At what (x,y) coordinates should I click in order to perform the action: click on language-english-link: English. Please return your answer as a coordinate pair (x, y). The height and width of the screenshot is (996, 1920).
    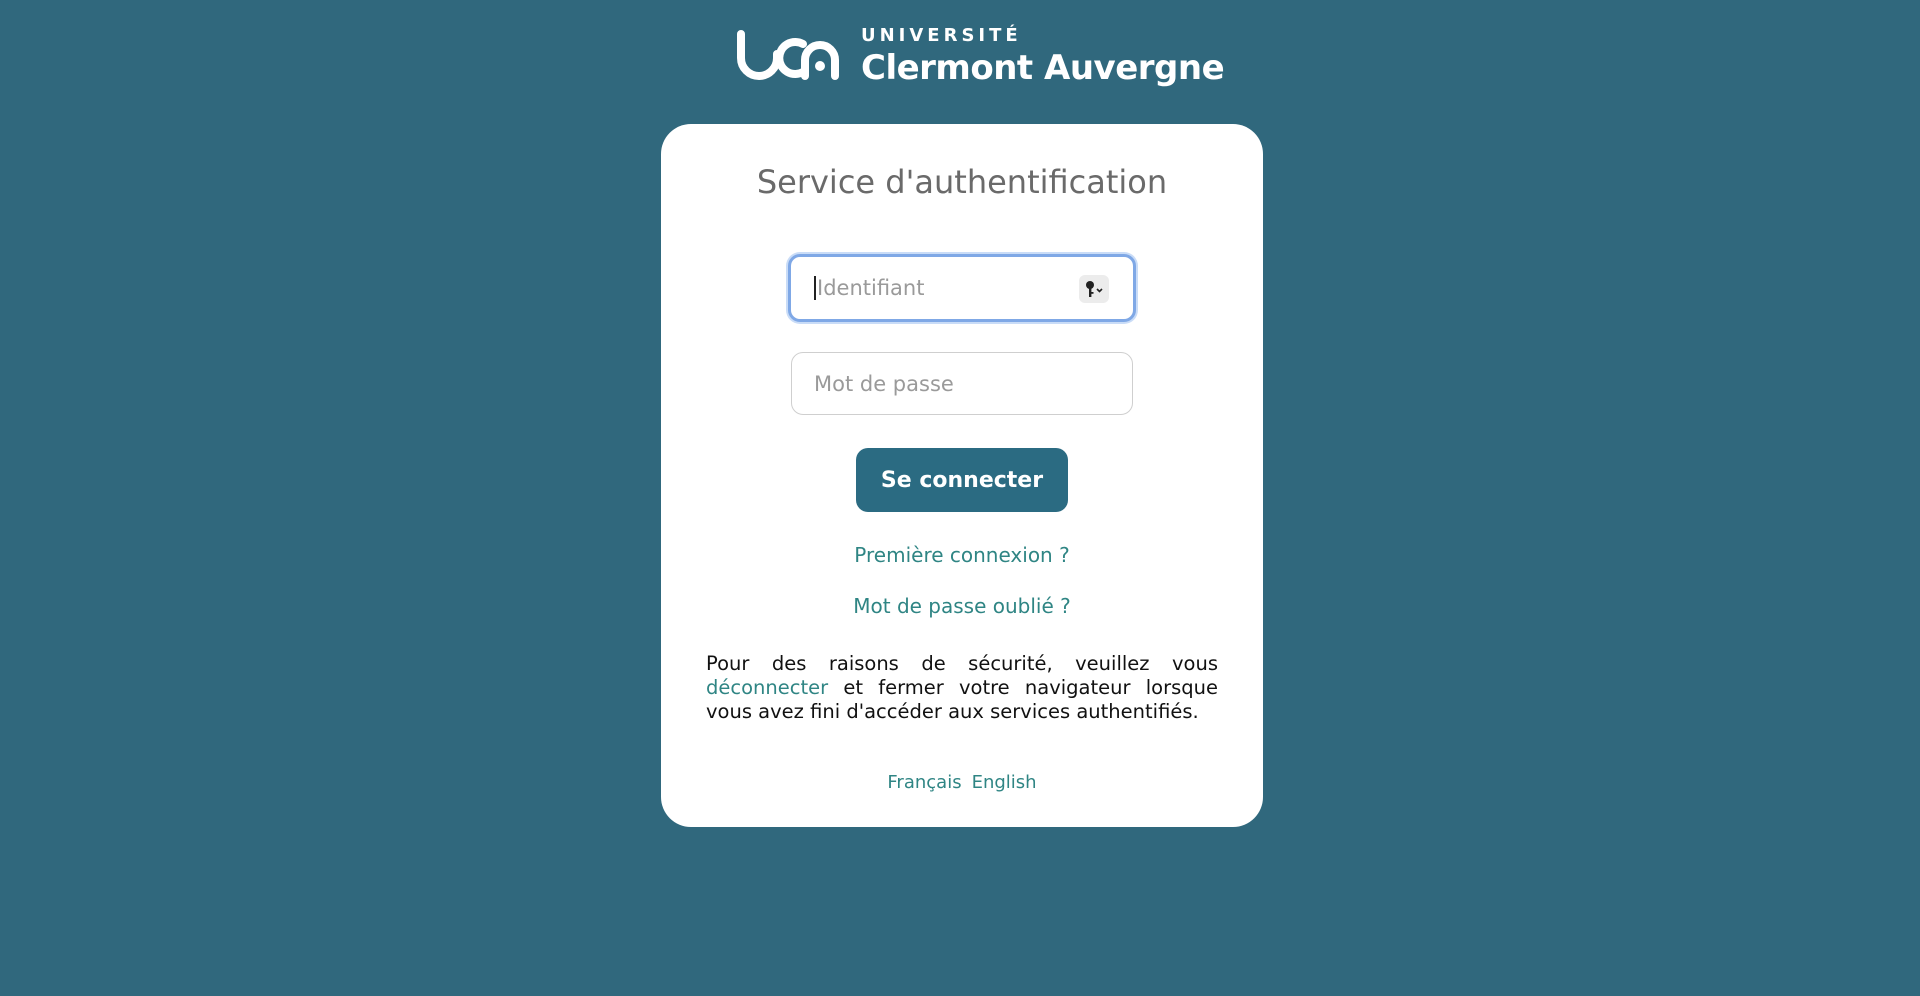
    Looking at the image, I should click on (1004, 782).